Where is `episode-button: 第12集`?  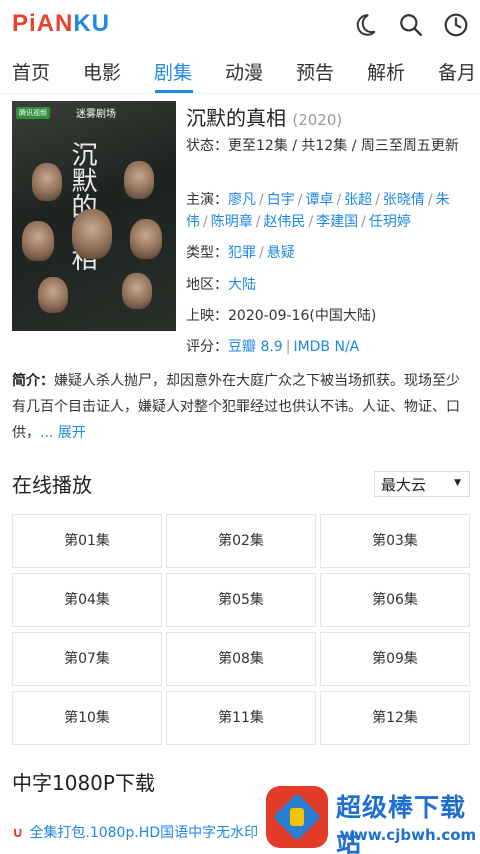 episode-button: 第12集 is located at coordinates (395, 718).